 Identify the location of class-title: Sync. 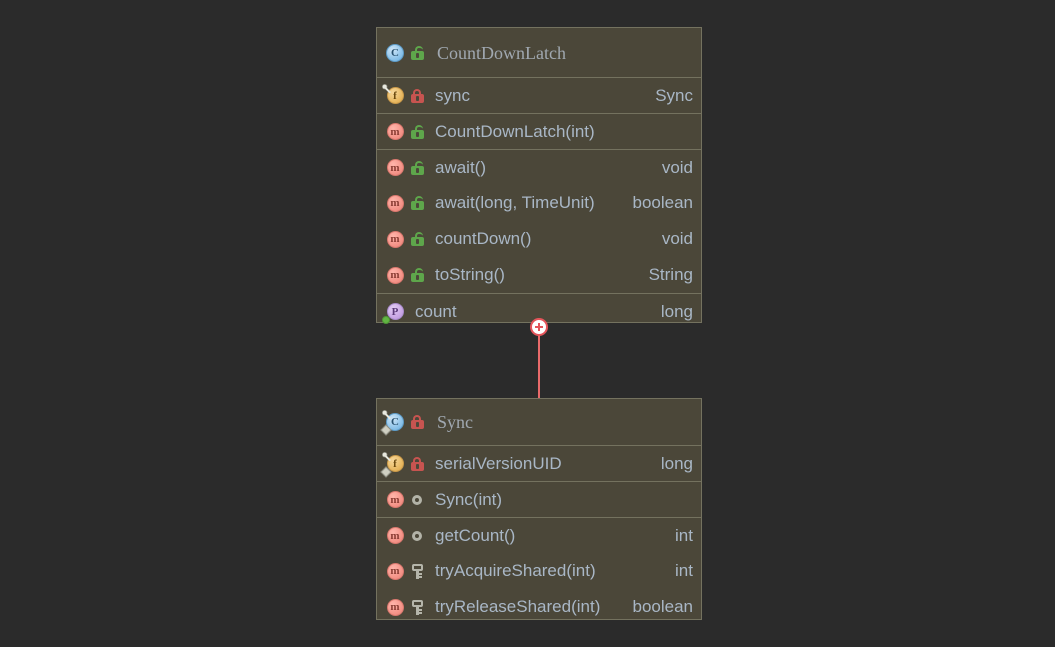
(455, 422).